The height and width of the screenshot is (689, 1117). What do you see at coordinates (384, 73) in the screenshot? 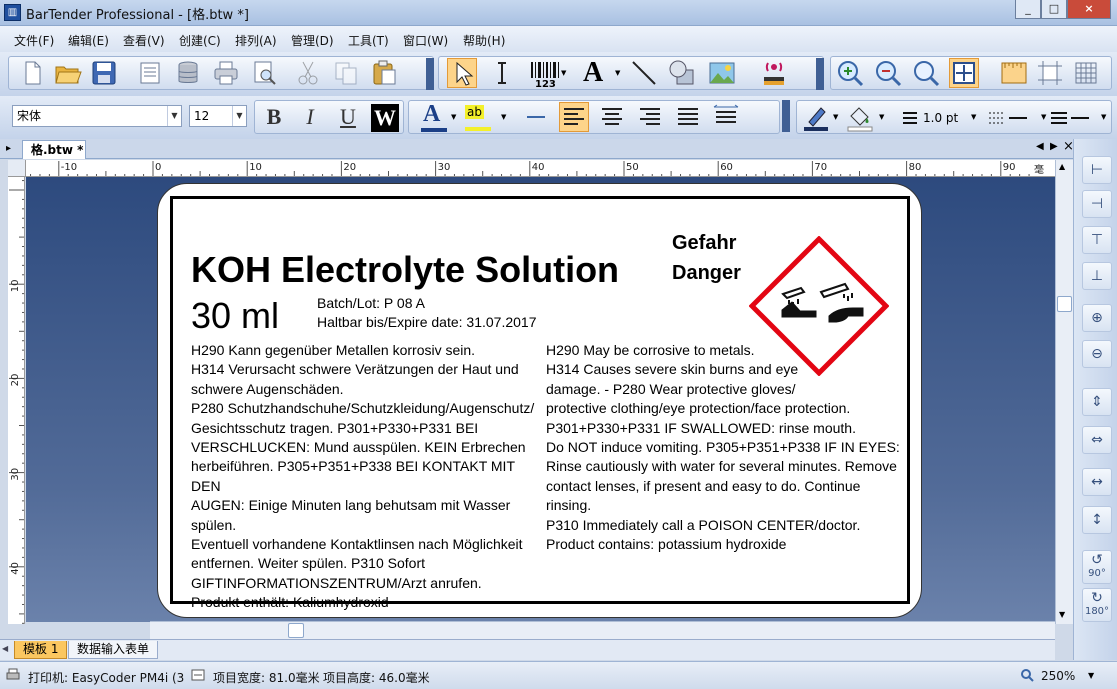
I see `paste-icon` at bounding box center [384, 73].